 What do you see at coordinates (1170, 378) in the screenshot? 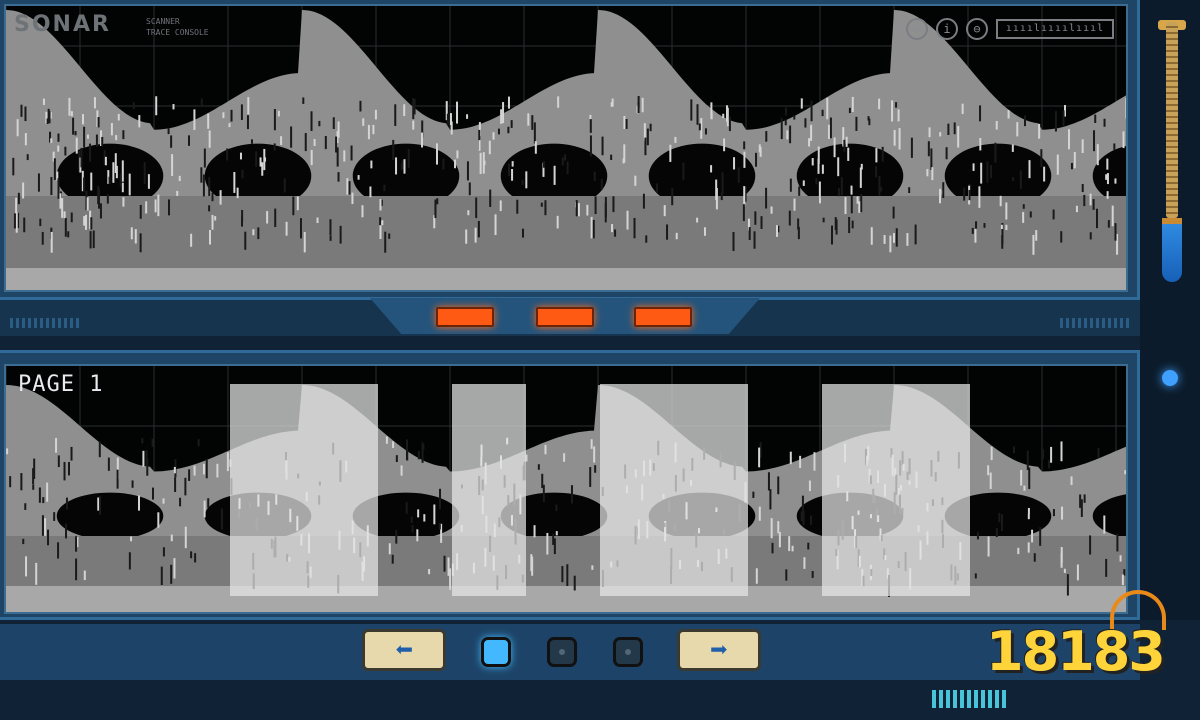
I see `status-light` at bounding box center [1170, 378].